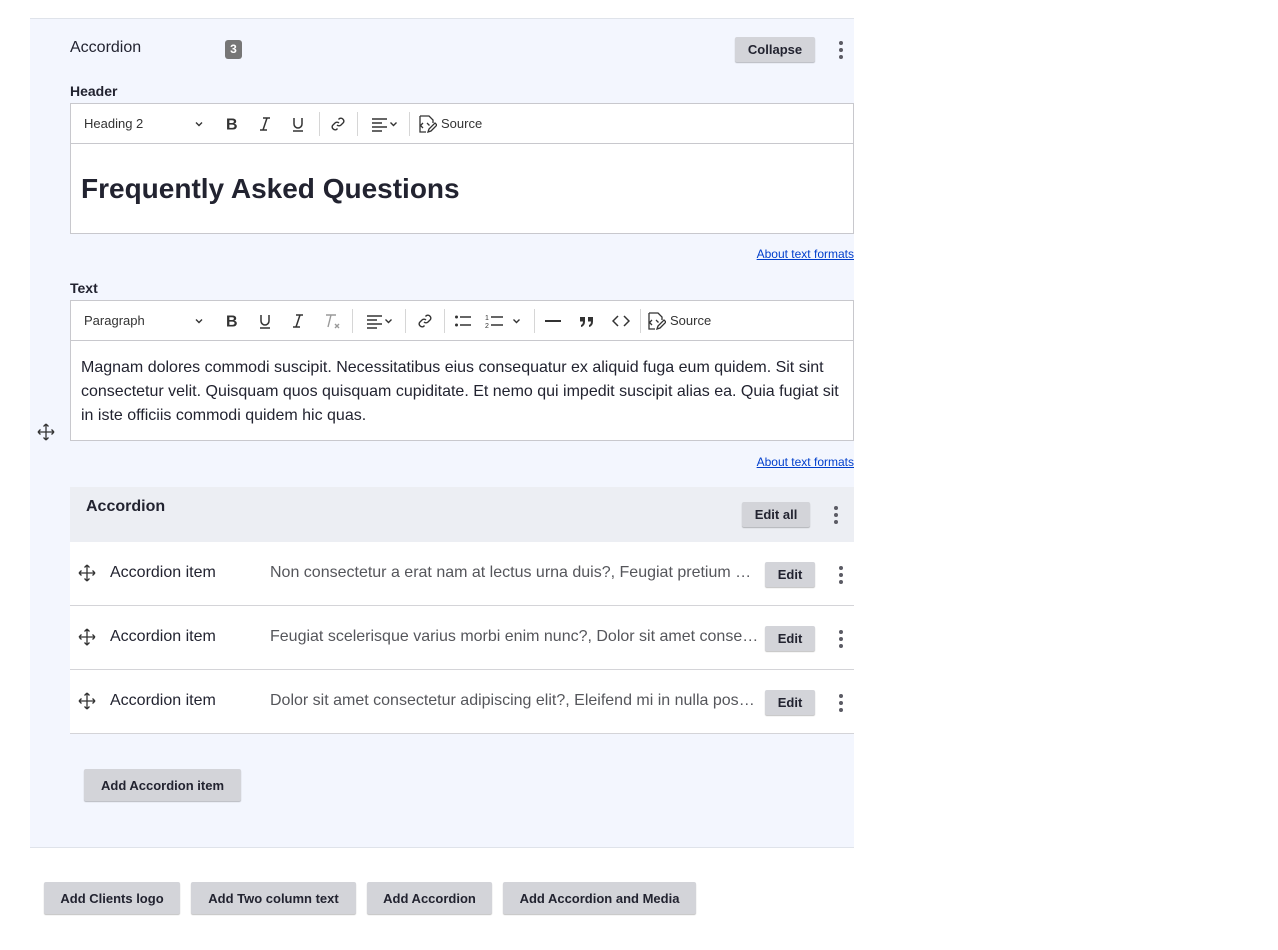  What do you see at coordinates (462, 514) in the screenshot?
I see `accordion-items-header: Accordion` at bounding box center [462, 514].